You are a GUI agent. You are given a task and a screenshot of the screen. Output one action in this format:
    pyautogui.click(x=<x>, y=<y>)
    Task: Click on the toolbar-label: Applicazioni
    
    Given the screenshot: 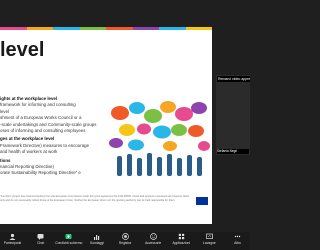 What is the action you would take?
    pyautogui.click(x=181, y=243)
    